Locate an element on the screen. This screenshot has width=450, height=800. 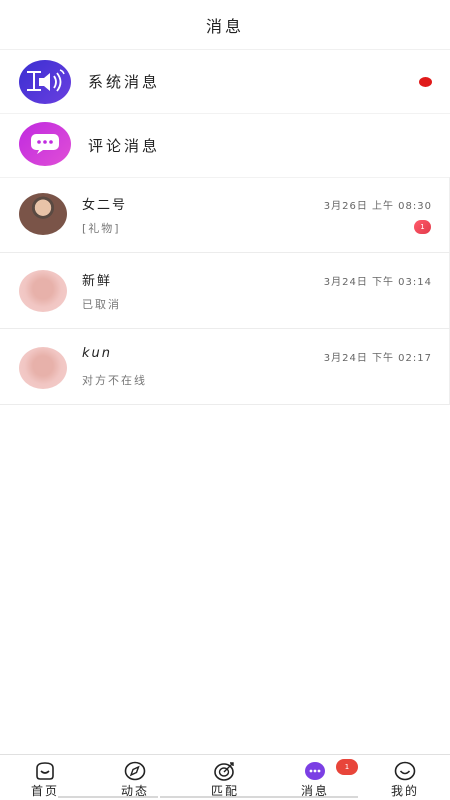
tab-moments: 动态 is located at coordinates (135, 777).